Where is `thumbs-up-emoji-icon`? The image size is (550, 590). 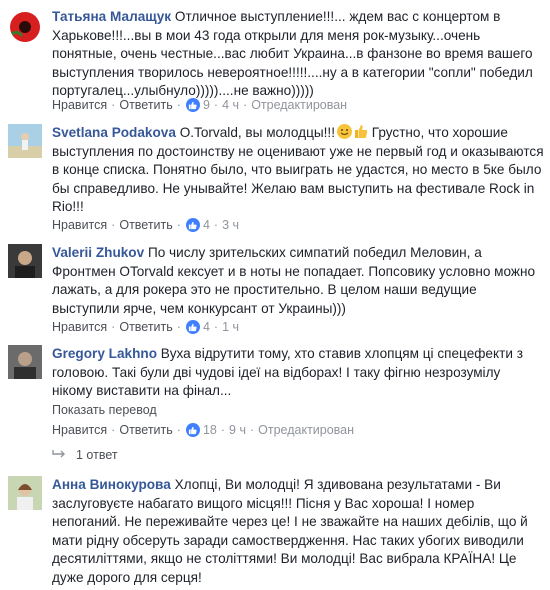 thumbs-up-emoji-icon is located at coordinates (361, 131).